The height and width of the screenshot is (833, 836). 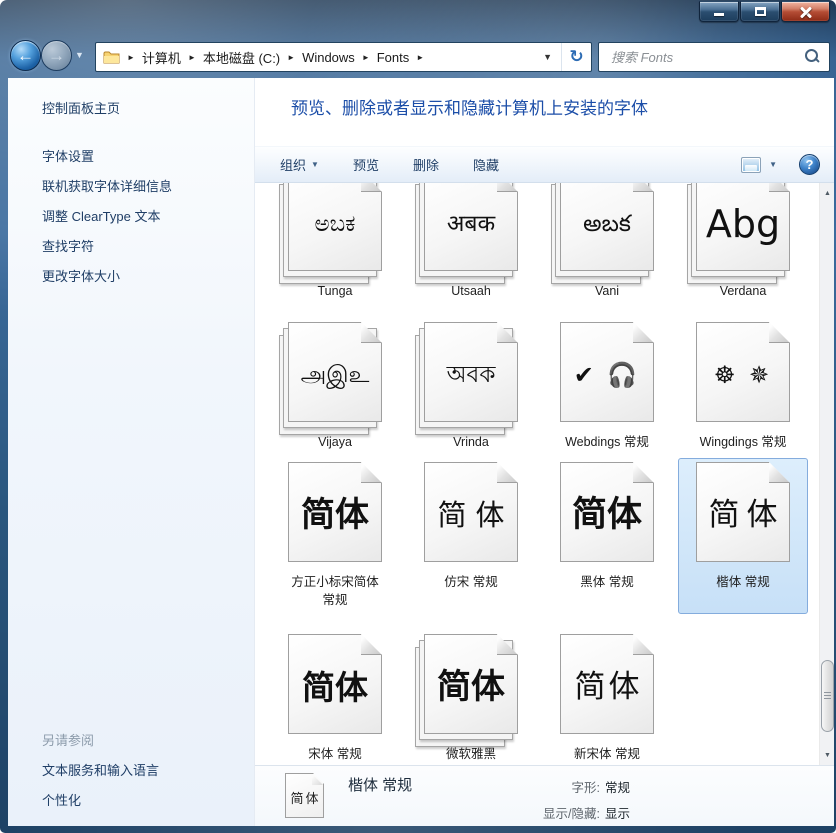 I want to click on back-button: ←, so click(x=25, y=55).